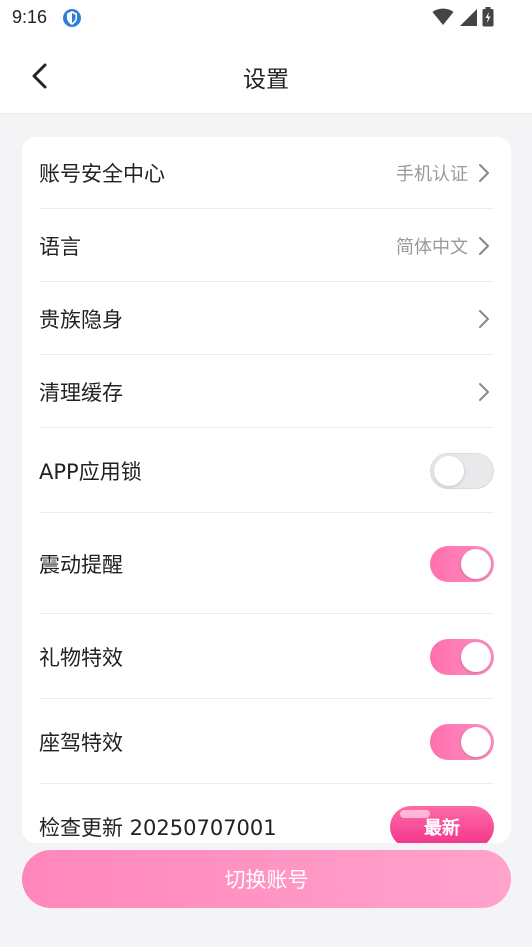 The width and height of the screenshot is (532, 947). What do you see at coordinates (488, 17) in the screenshot?
I see `battery-icon` at bounding box center [488, 17].